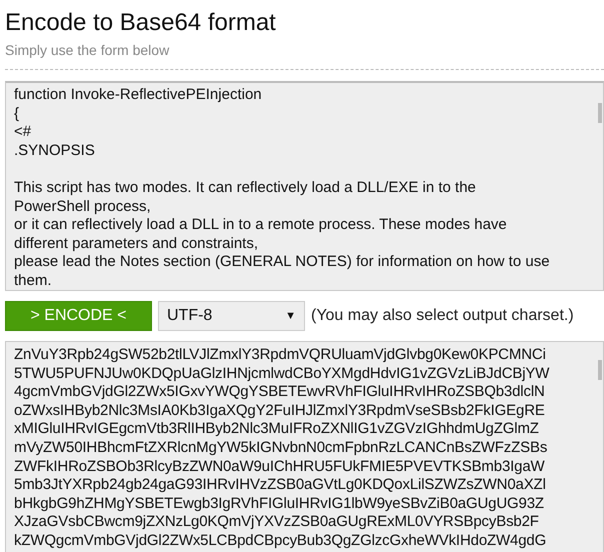 The width and height of the screenshot is (604, 552). Describe the element at coordinates (141, 22) in the screenshot. I see `page-title: Encode to Base64 format` at that location.